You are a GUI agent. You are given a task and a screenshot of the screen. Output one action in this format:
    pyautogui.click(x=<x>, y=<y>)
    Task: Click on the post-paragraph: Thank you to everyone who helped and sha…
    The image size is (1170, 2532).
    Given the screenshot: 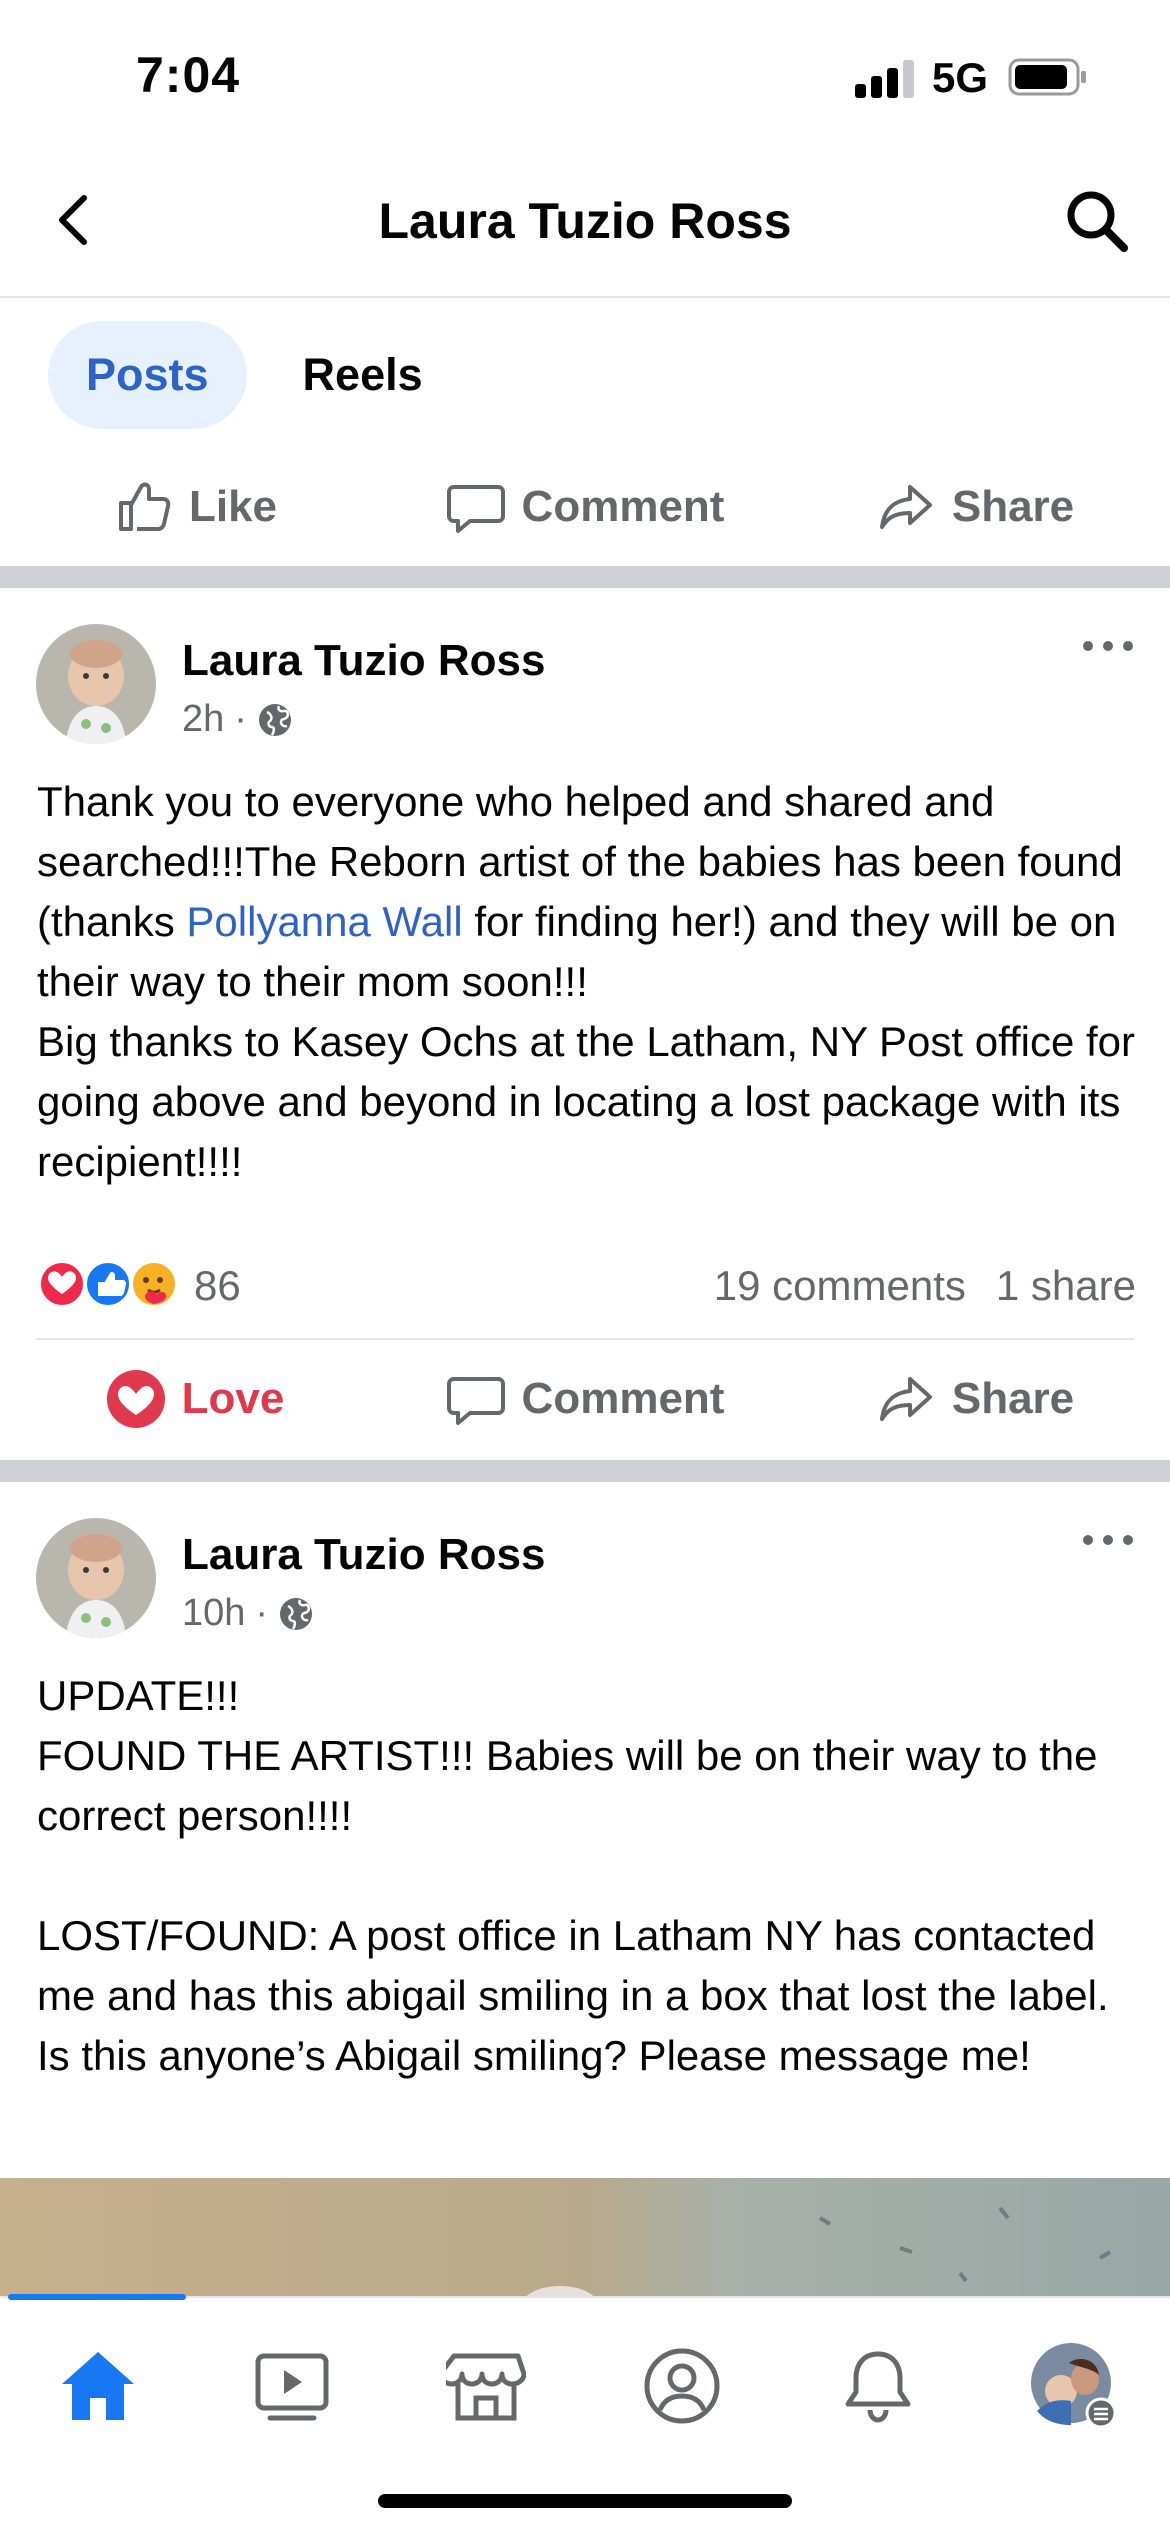 What is the action you would take?
    pyautogui.click(x=587, y=892)
    